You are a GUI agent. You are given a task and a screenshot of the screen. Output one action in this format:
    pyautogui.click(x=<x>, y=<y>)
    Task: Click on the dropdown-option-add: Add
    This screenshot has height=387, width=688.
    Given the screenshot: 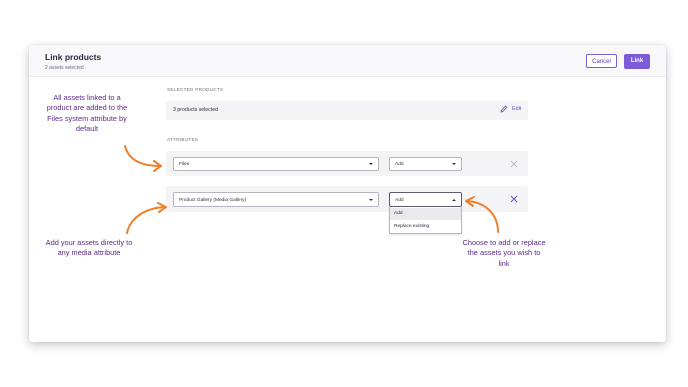 What is the action you would take?
    pyautogui.click(x=425, y=214)
    